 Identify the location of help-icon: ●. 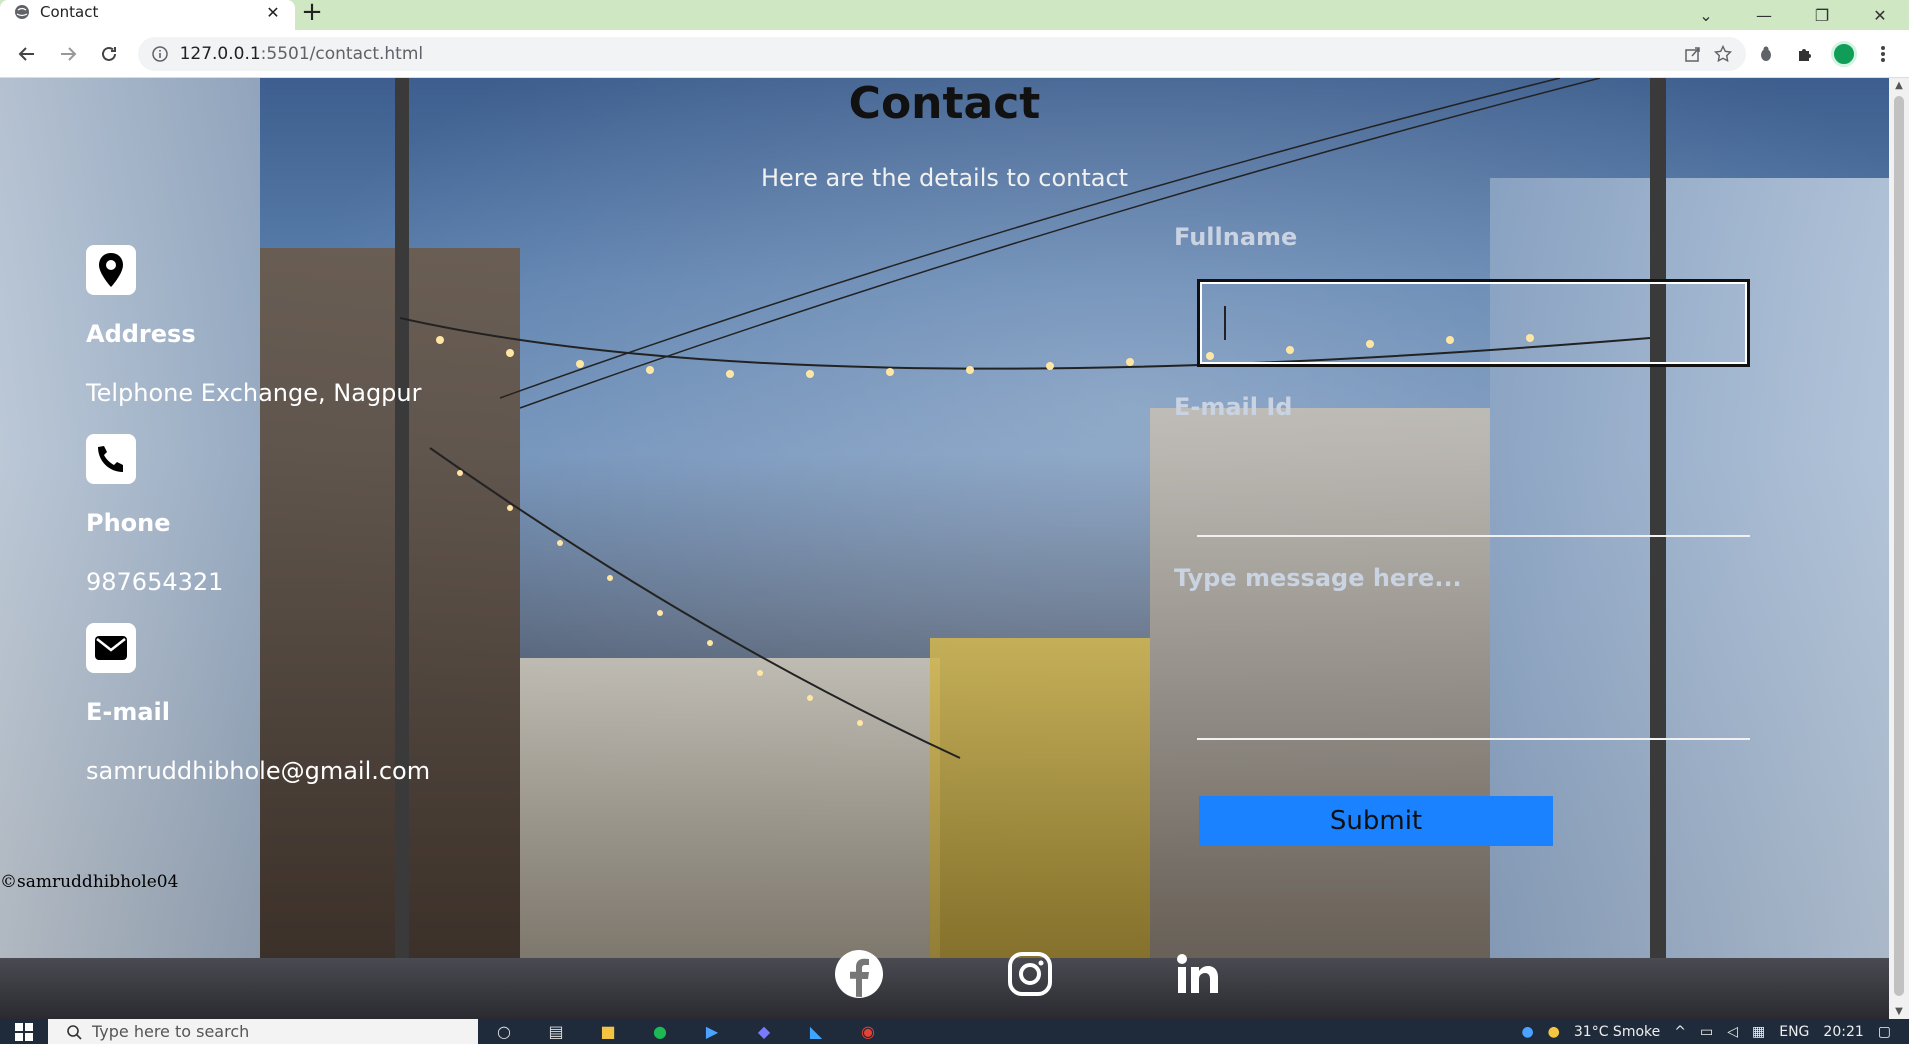
(1527, 1032).